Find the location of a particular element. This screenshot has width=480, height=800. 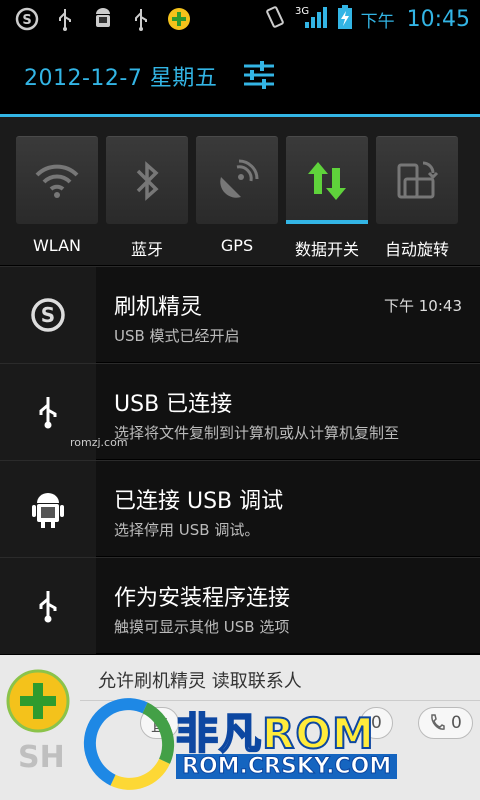

clock-ampm: 下午 is located at coordinates (377, 21).